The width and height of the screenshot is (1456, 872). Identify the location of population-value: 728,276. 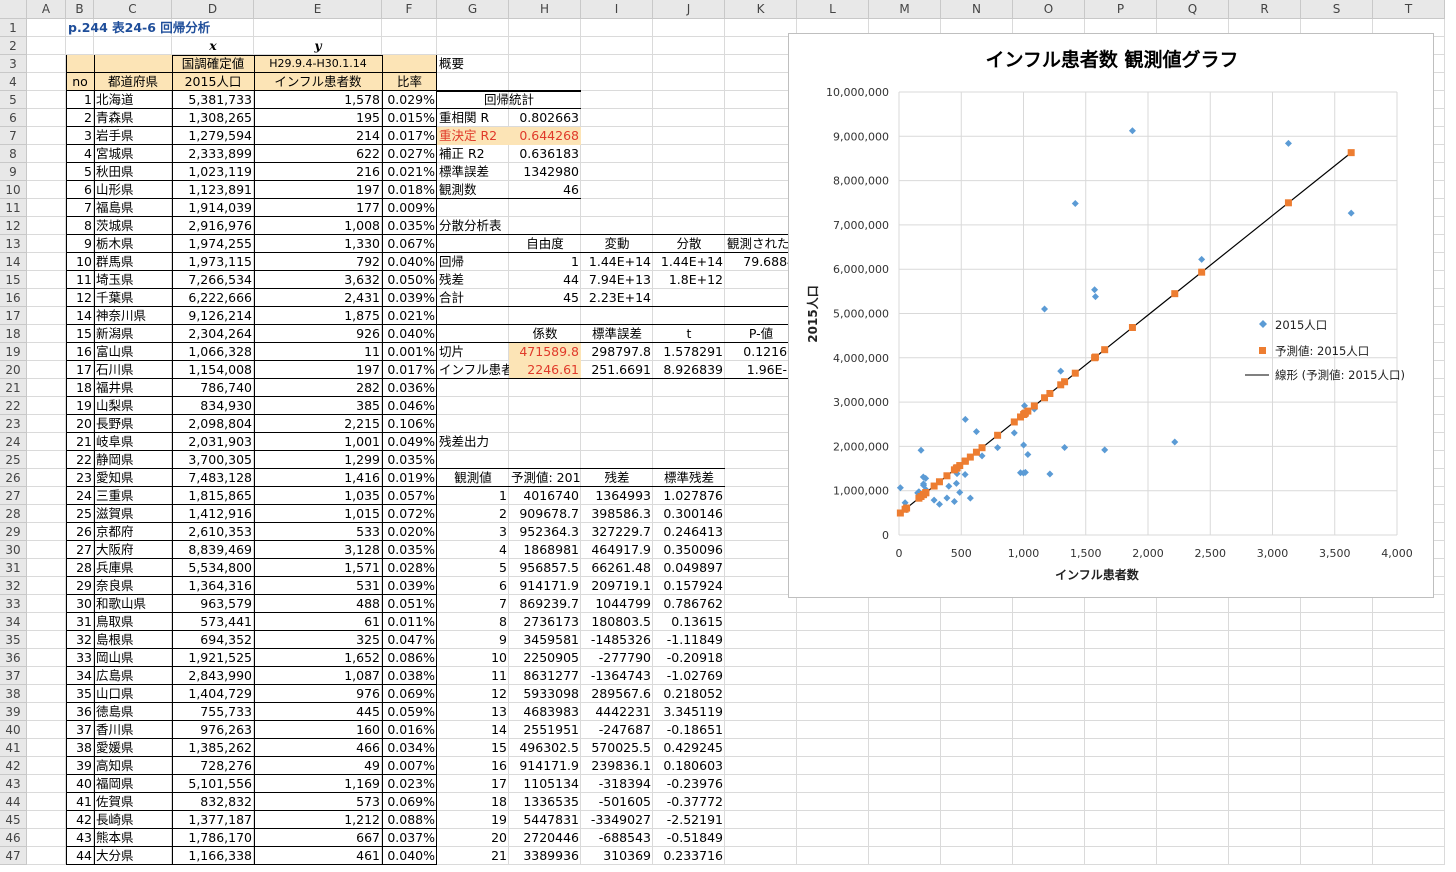
(213, 766).